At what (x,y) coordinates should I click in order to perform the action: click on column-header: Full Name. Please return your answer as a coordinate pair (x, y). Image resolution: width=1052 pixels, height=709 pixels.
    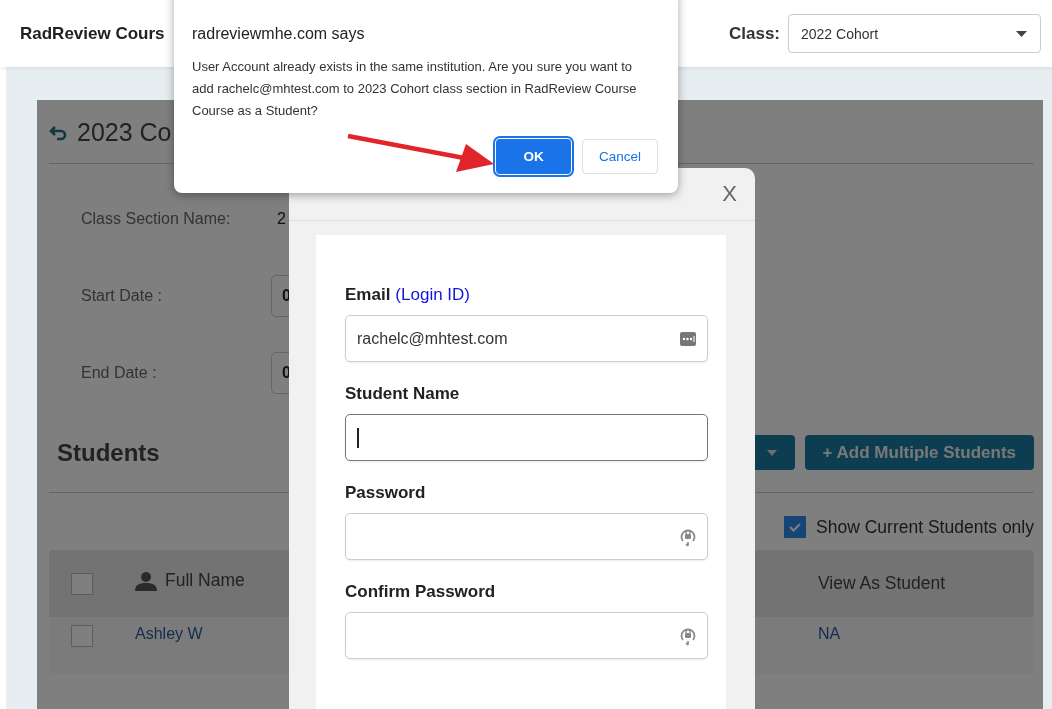
    Looking at the image, I should click on (205, 580).